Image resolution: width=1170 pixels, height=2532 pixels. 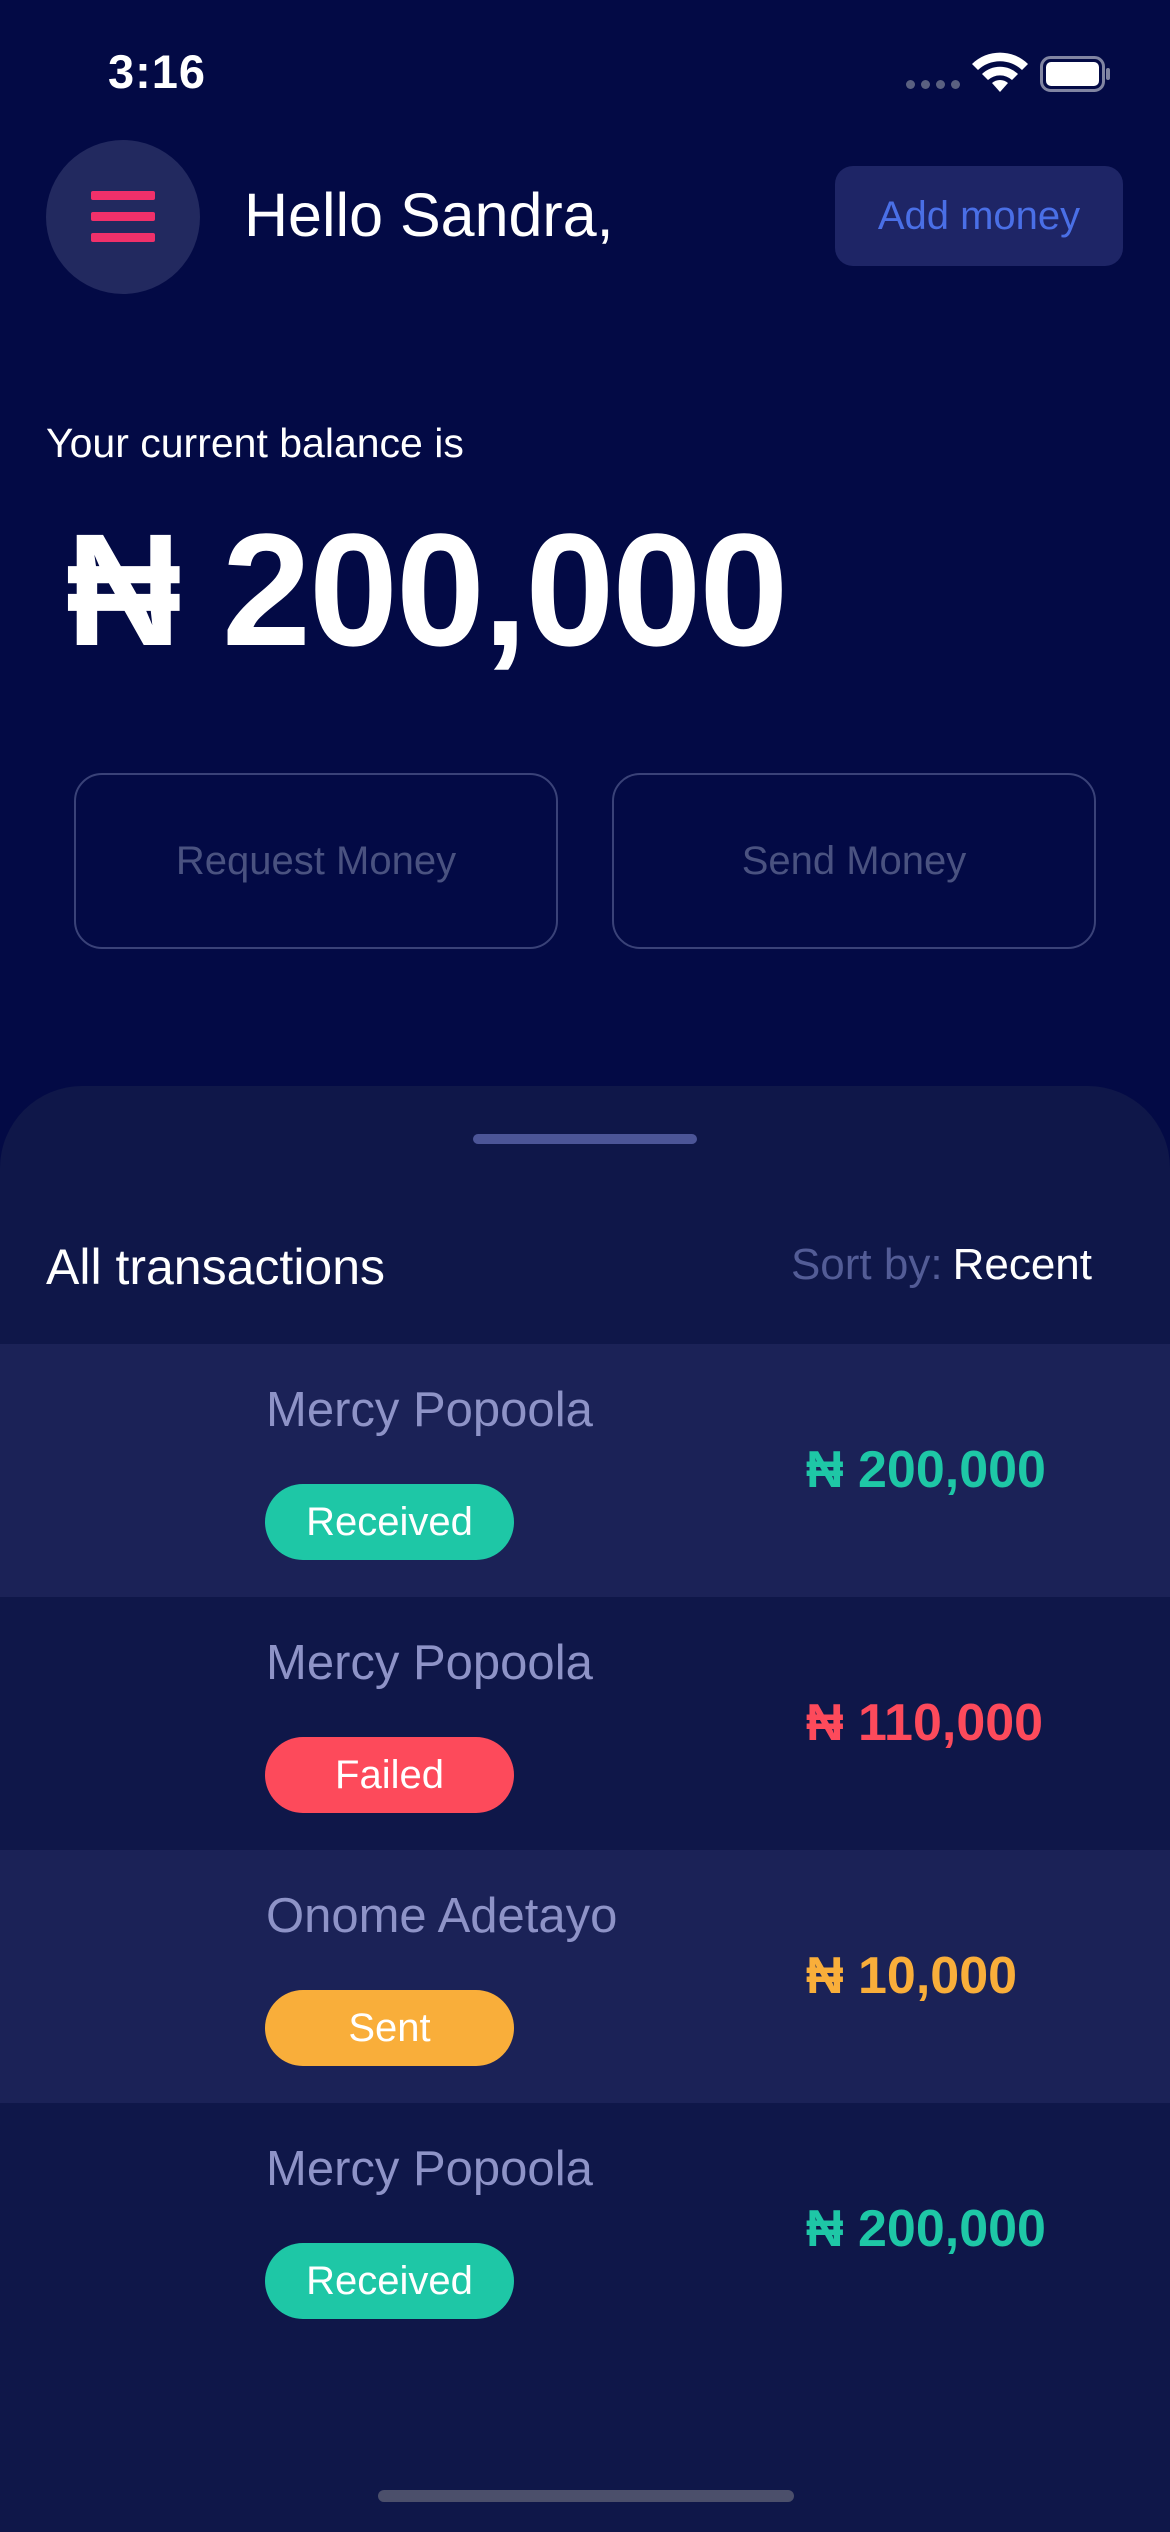 What do you see at coordinates (157, 71) in the screenshot?
I see `status-time: 3:16` at bounding box center [157, 71].